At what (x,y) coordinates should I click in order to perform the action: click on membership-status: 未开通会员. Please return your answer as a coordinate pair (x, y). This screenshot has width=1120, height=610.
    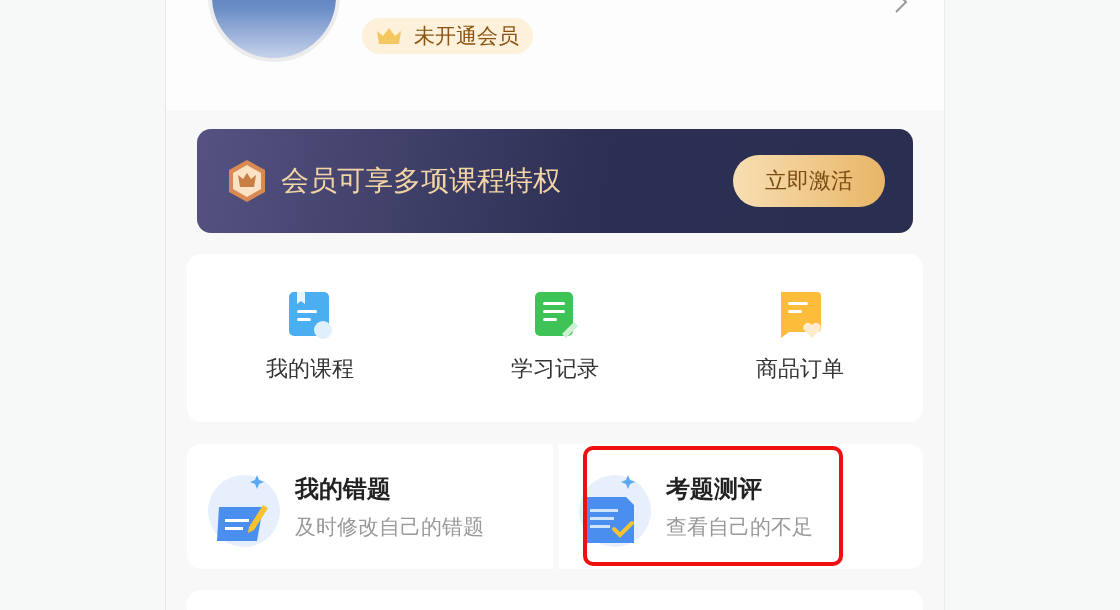
    Looking at the image, I should click on (466, 36).